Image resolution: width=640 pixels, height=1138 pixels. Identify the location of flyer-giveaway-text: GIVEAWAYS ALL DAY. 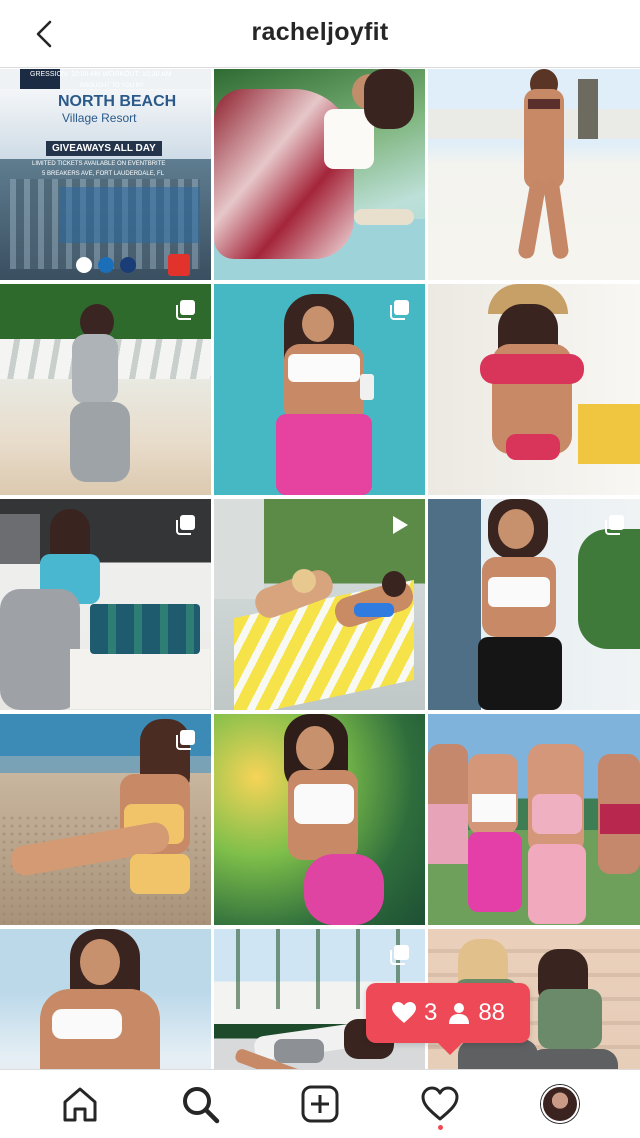
(104, 148).